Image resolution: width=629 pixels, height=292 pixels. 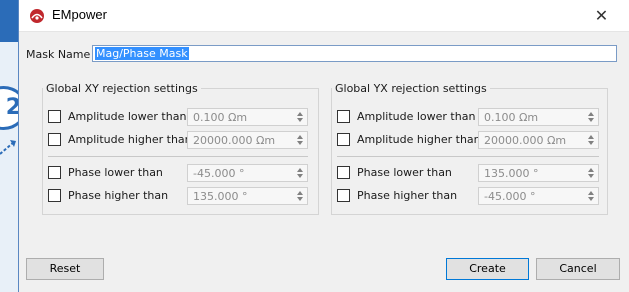 I want to click on yx-amplitude-lower-value: 0.100 Ωm, so click(x=511, y=117).